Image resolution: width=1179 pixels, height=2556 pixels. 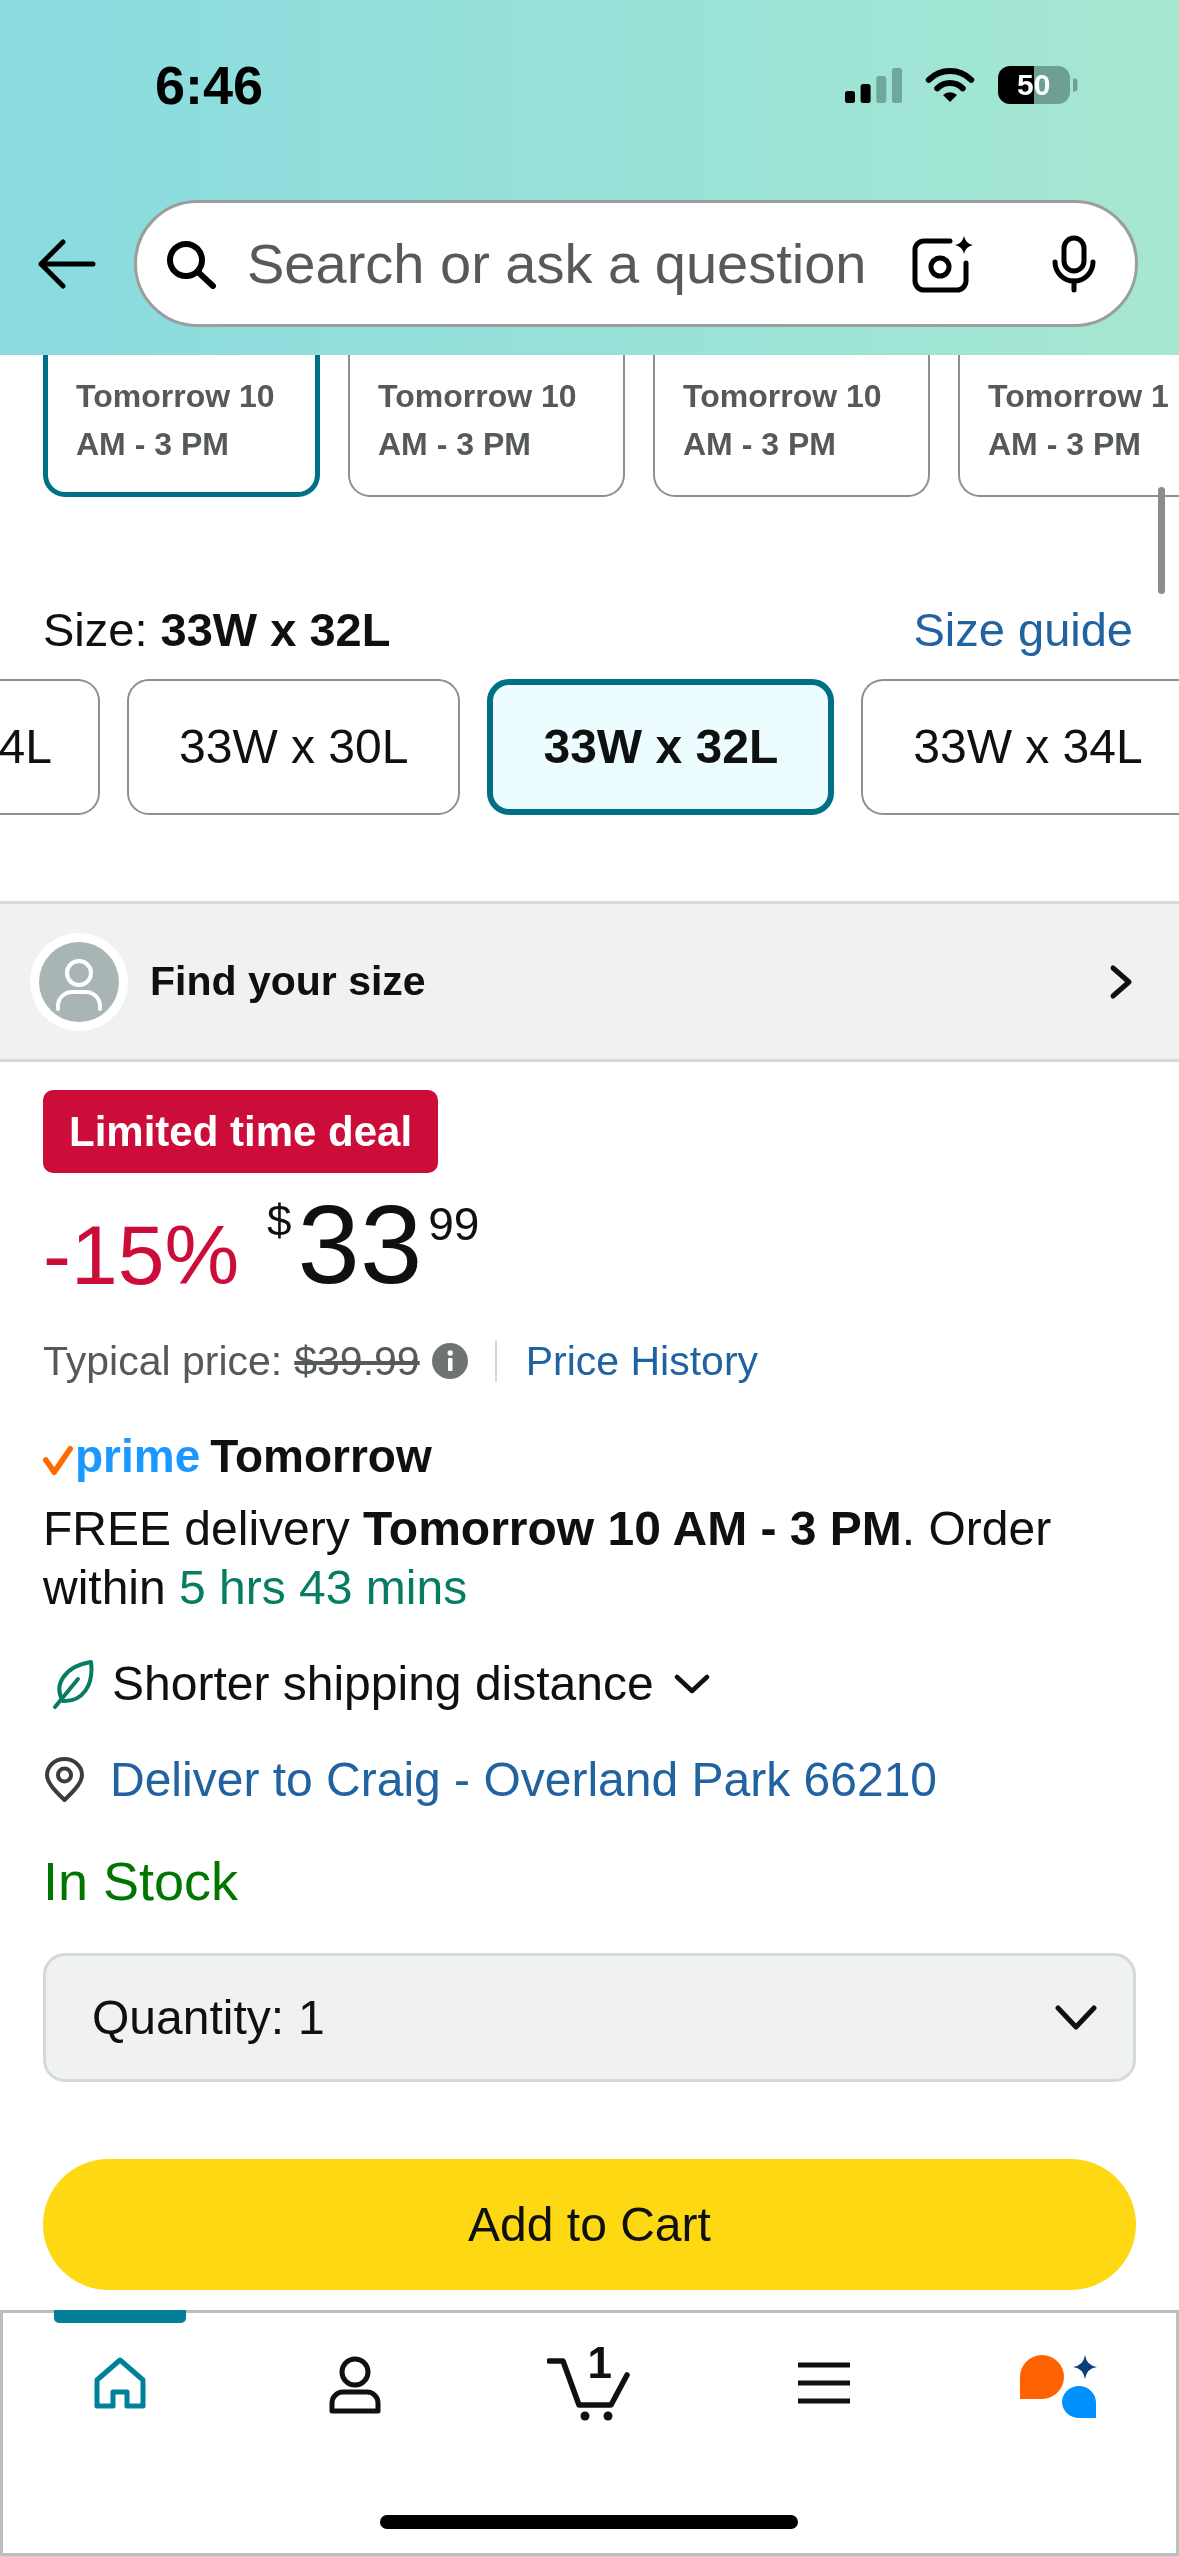 I want to click on price-history-link: Price History, so click(x=642, y=1361).